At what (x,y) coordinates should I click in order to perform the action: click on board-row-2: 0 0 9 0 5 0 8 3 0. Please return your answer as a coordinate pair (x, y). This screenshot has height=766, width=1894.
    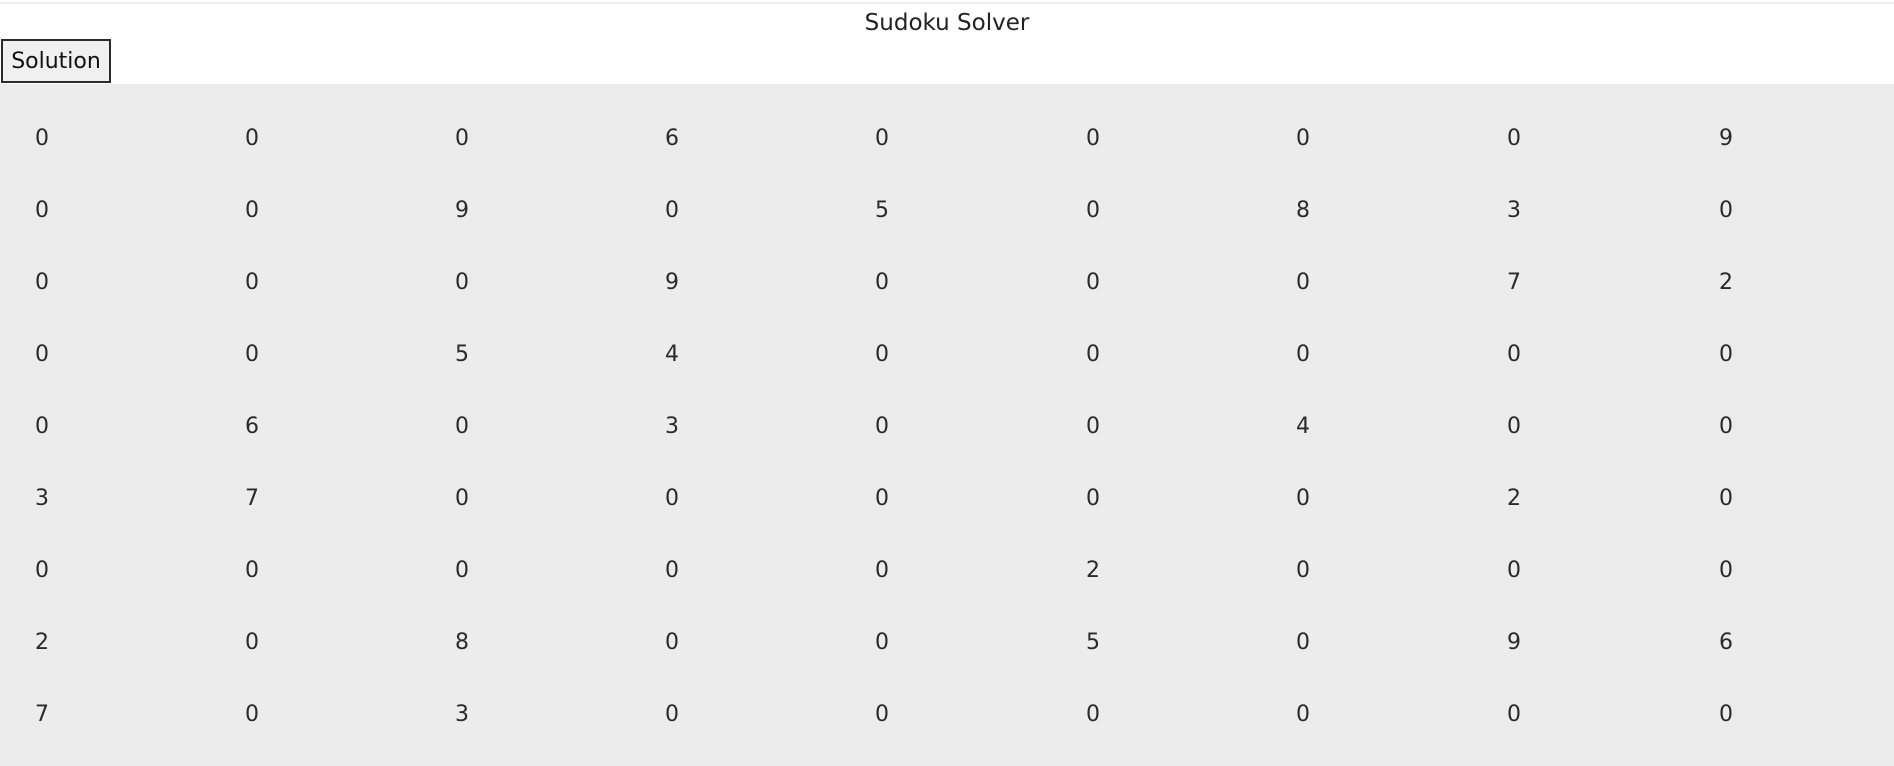
    Looking at the image, I should click on (947, 211).